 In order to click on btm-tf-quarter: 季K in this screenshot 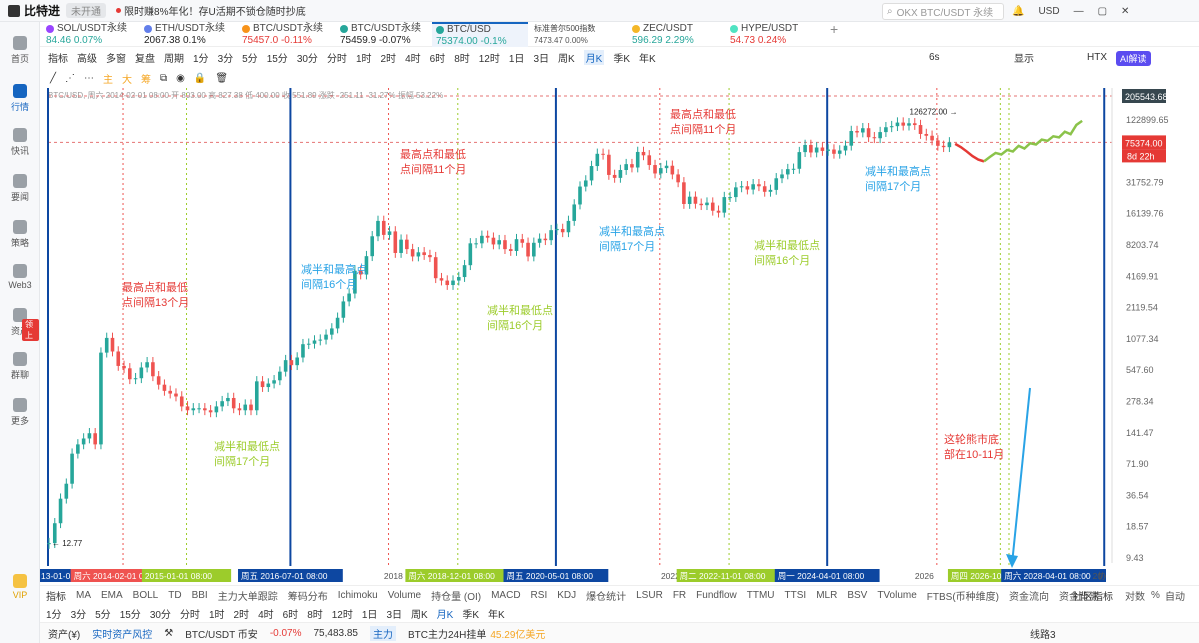, I will do `click(470, 613)`.